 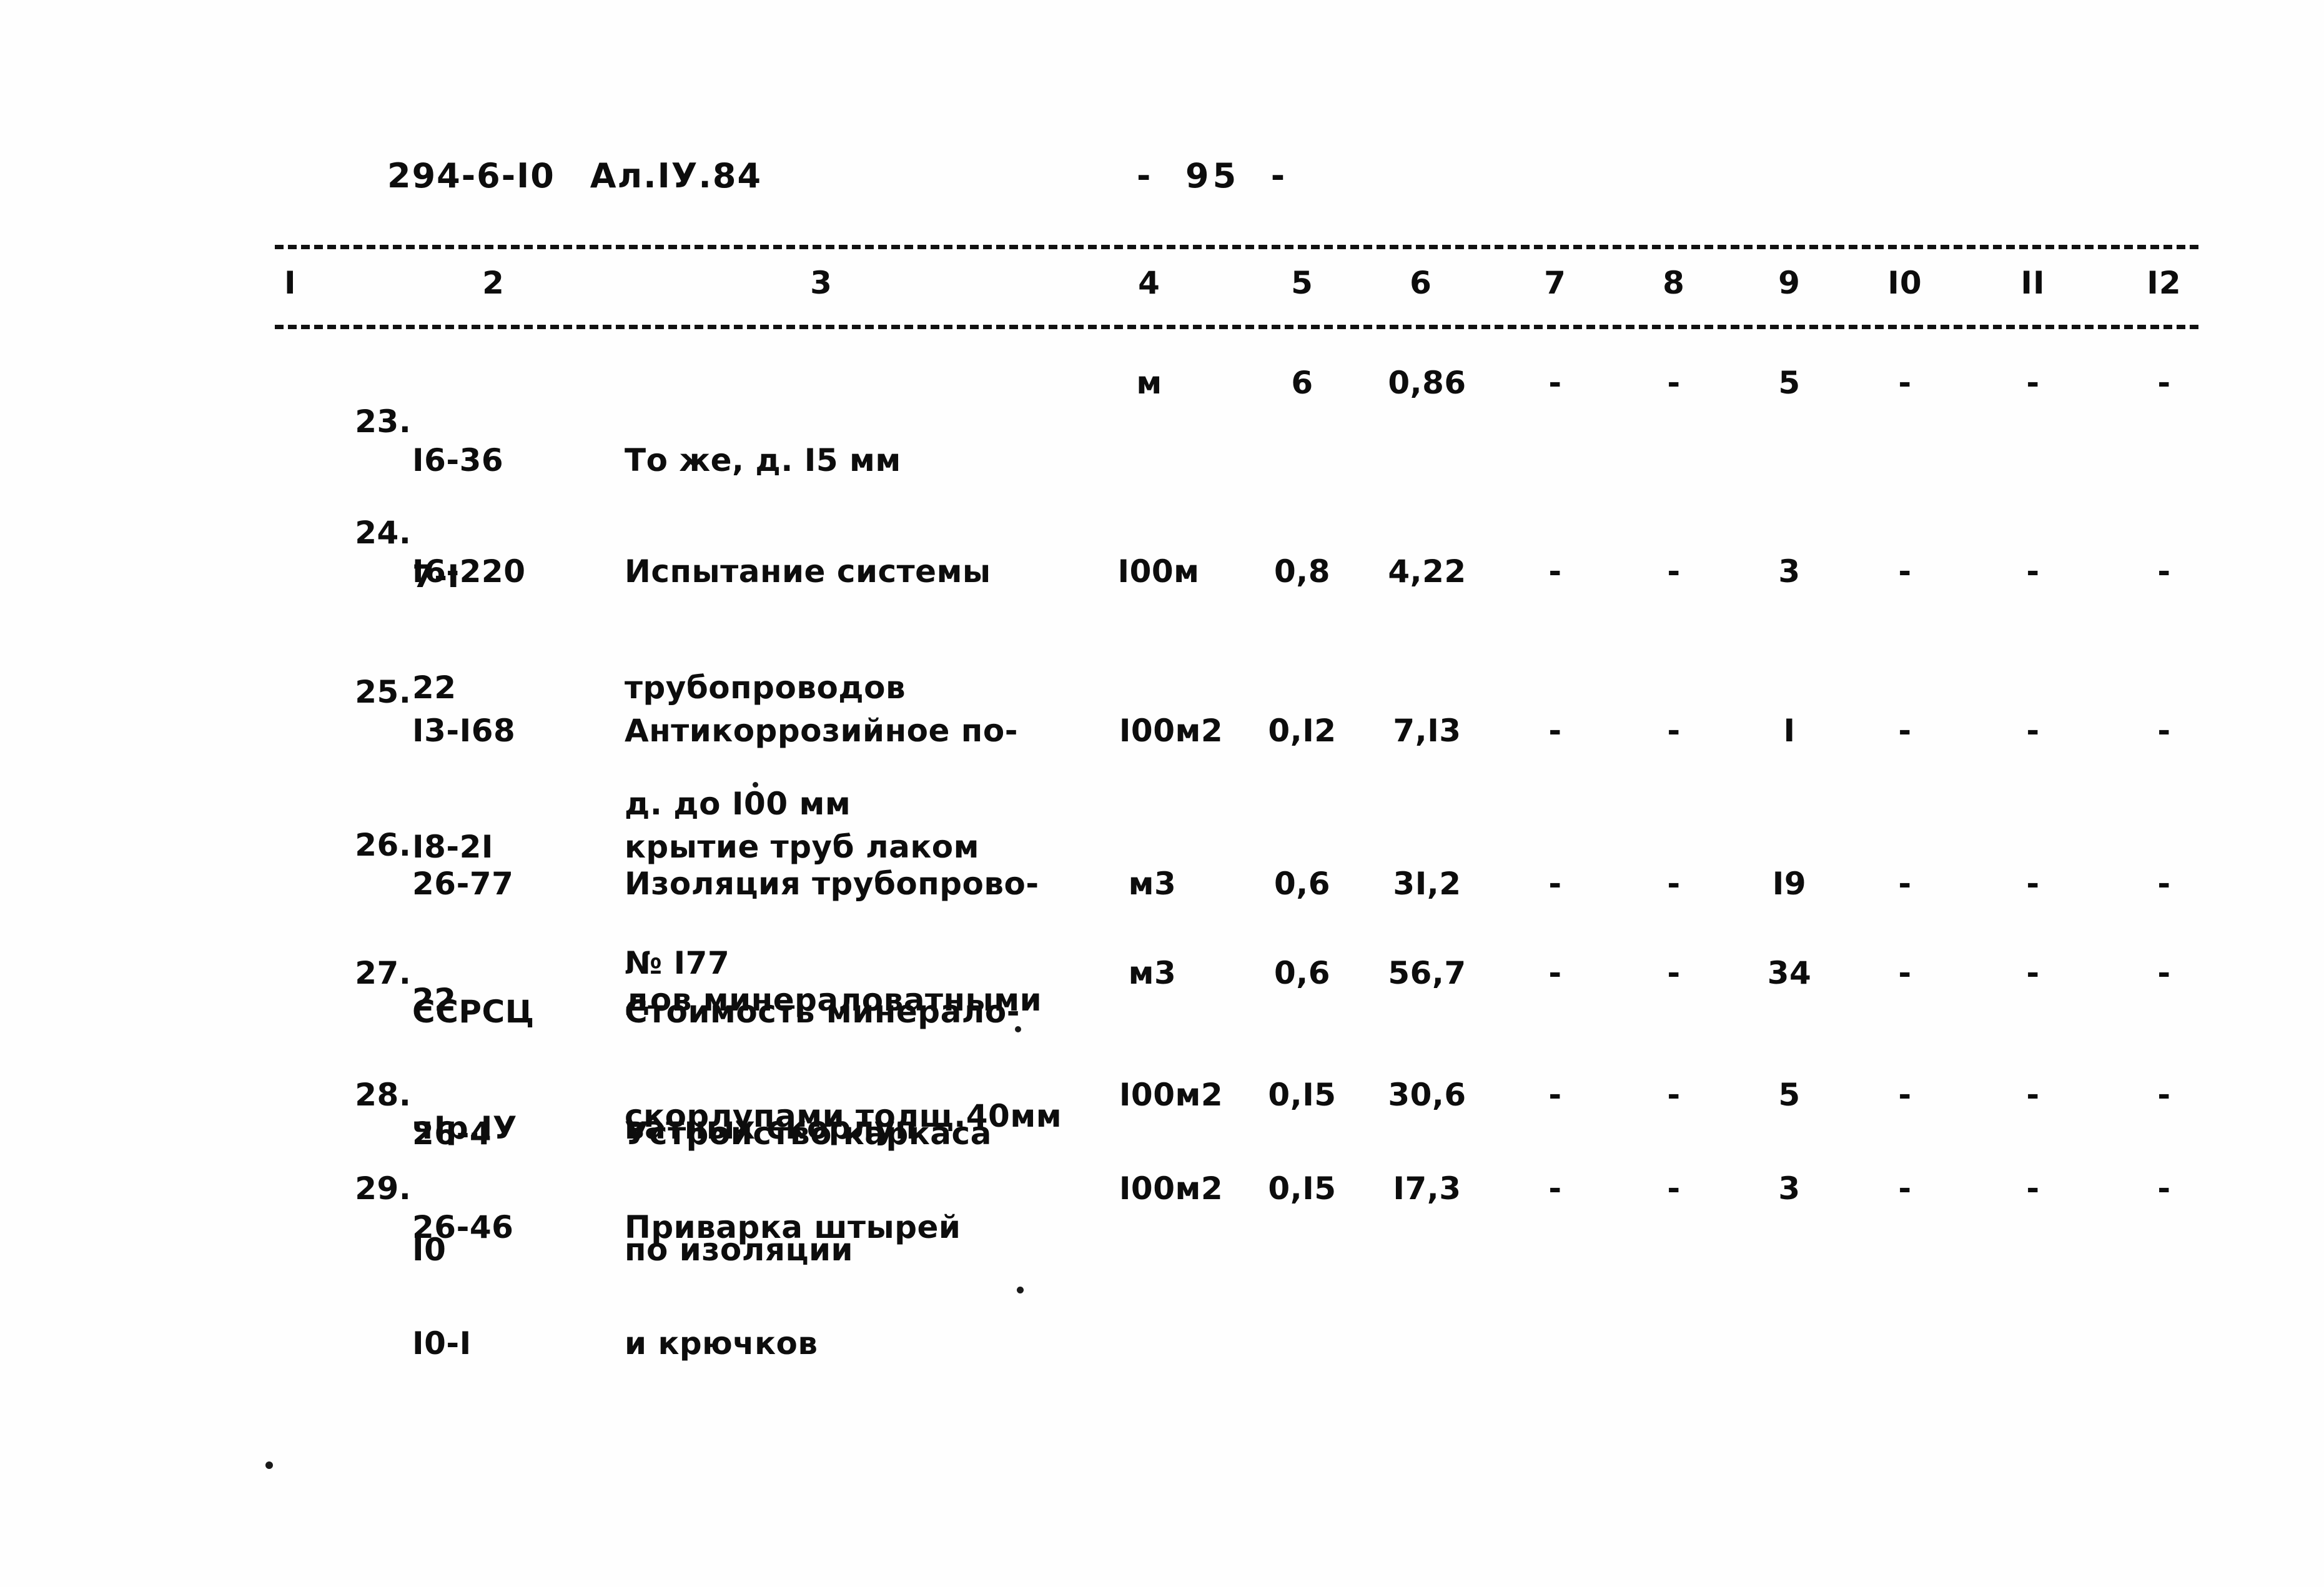 I want to click on table-rule-top, so click(x=1236, y=247).